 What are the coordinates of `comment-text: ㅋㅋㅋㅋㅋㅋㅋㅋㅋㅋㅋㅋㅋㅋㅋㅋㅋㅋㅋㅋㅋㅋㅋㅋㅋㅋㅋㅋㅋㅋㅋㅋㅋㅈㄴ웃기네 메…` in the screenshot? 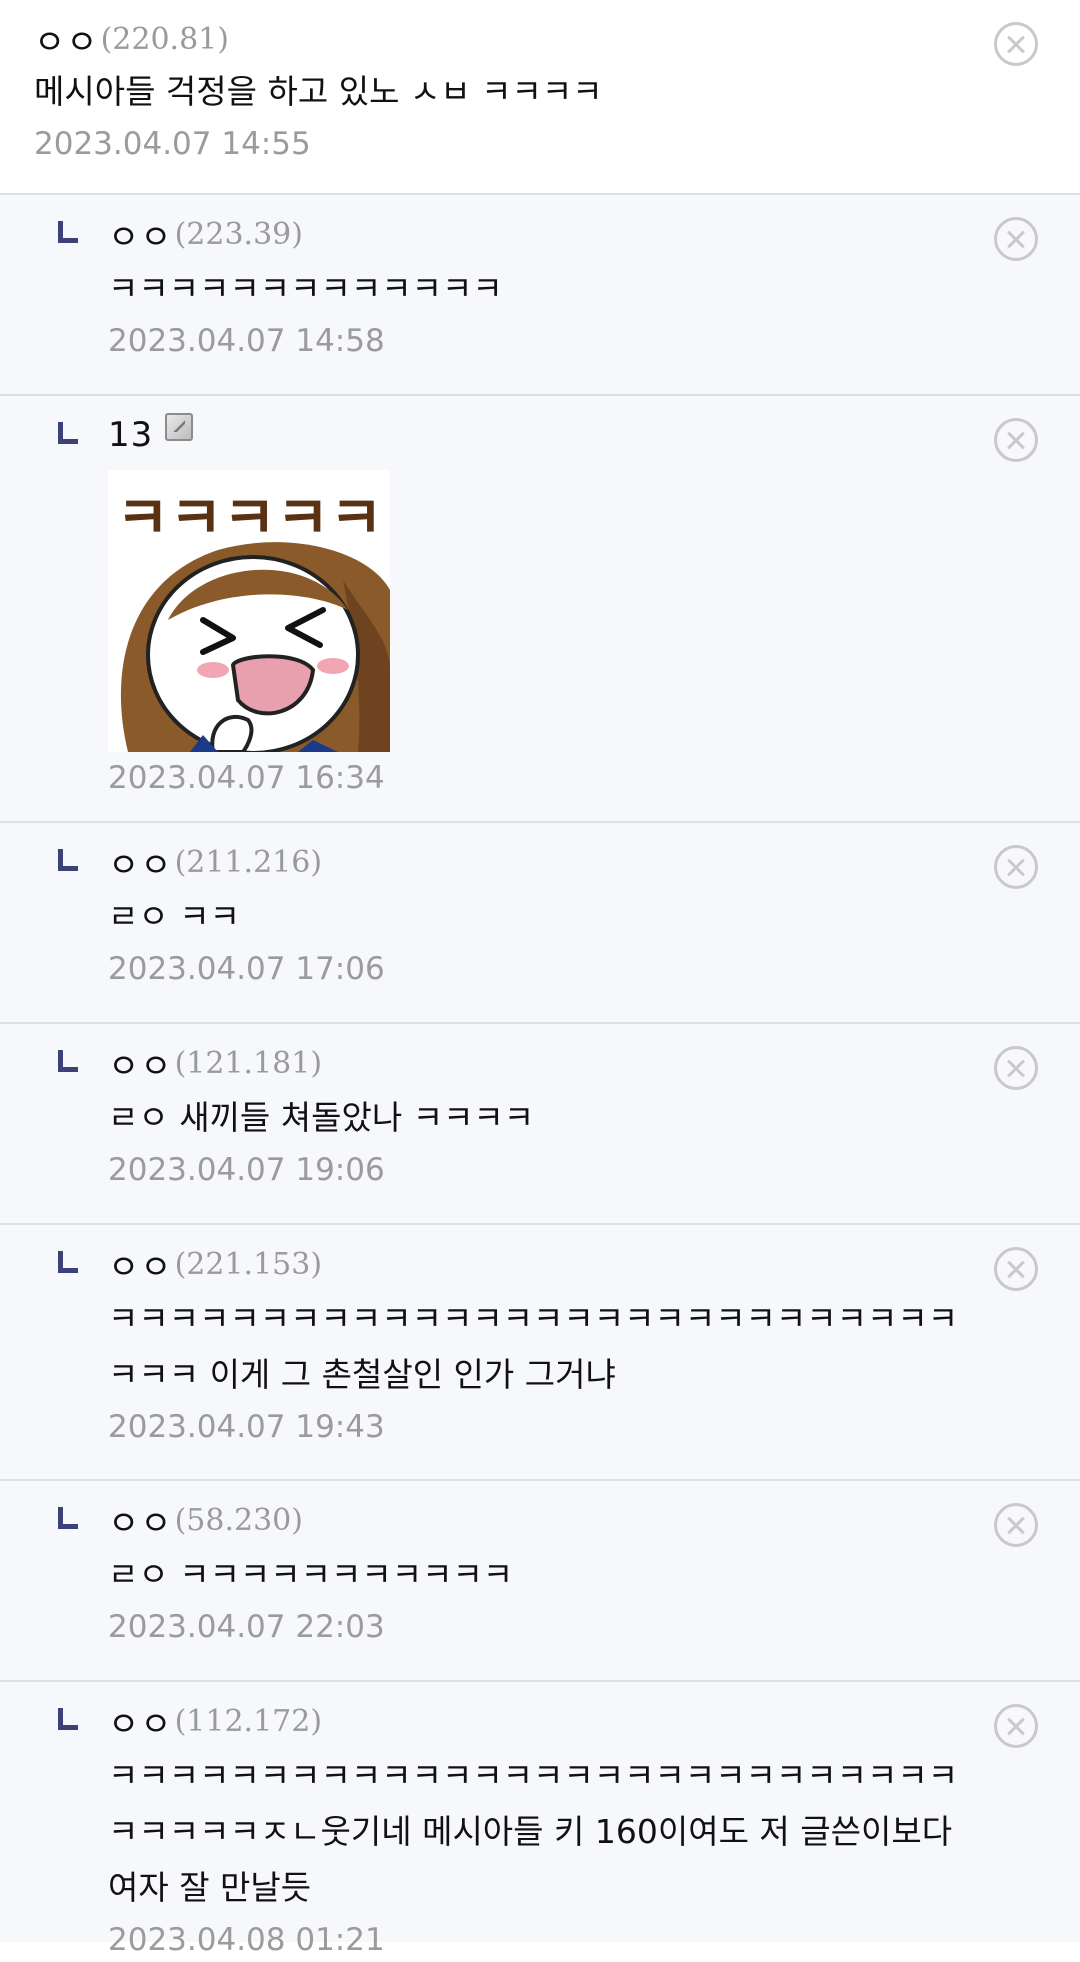 It's located at (533, 1831).